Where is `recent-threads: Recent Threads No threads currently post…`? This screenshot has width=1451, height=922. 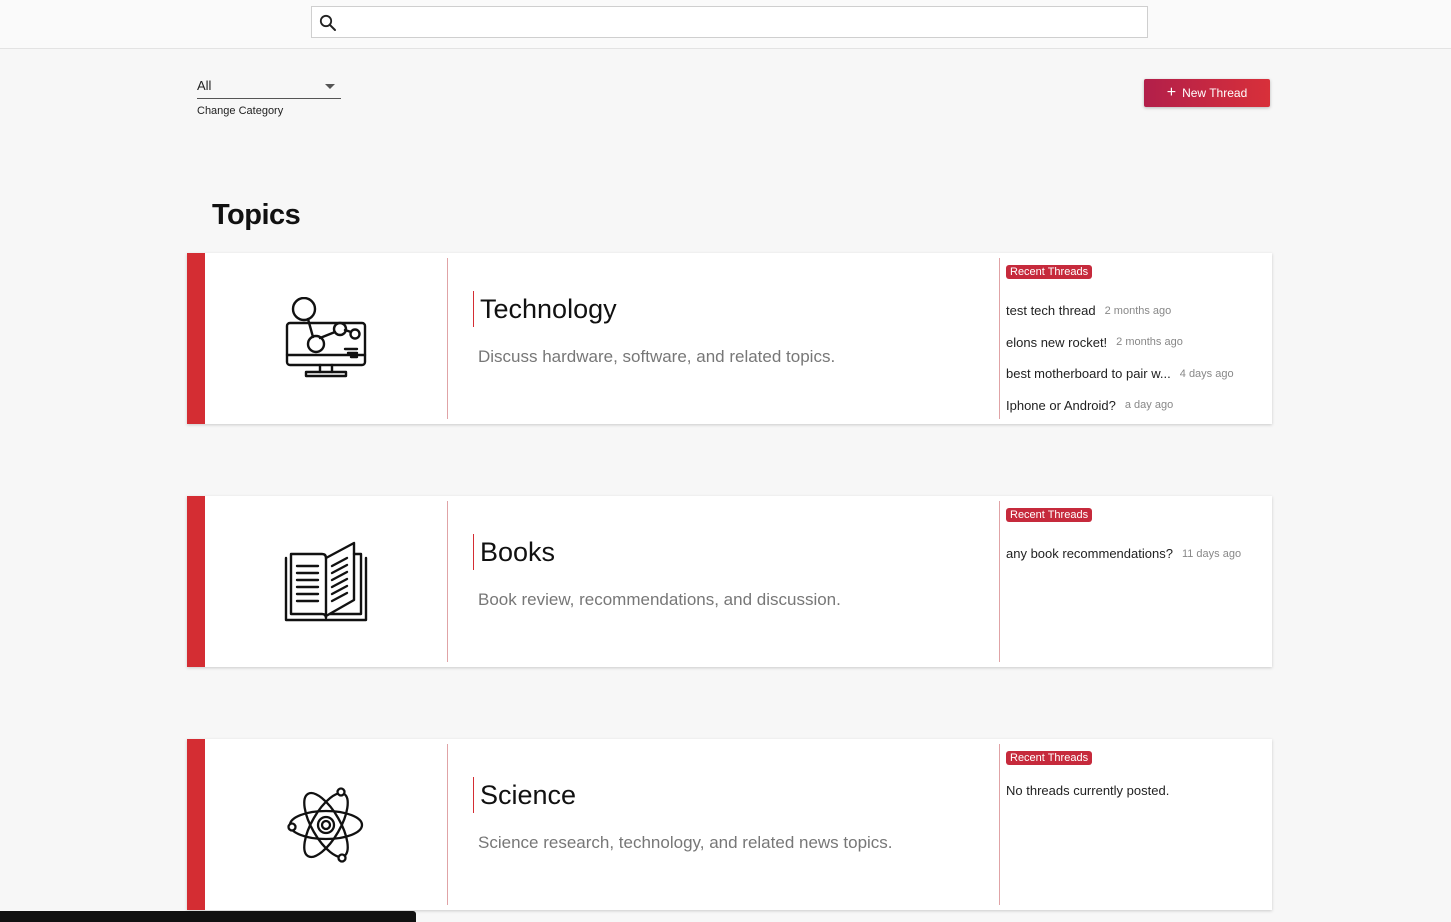
recent-threads: Recent Threads No threads currently post… is located at coordinates (1136, 773).